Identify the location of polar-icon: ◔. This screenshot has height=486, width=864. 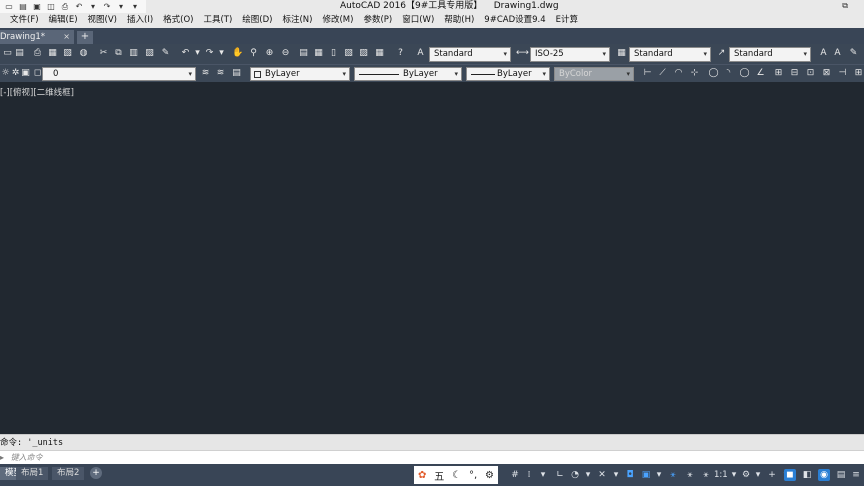
(575, 475).